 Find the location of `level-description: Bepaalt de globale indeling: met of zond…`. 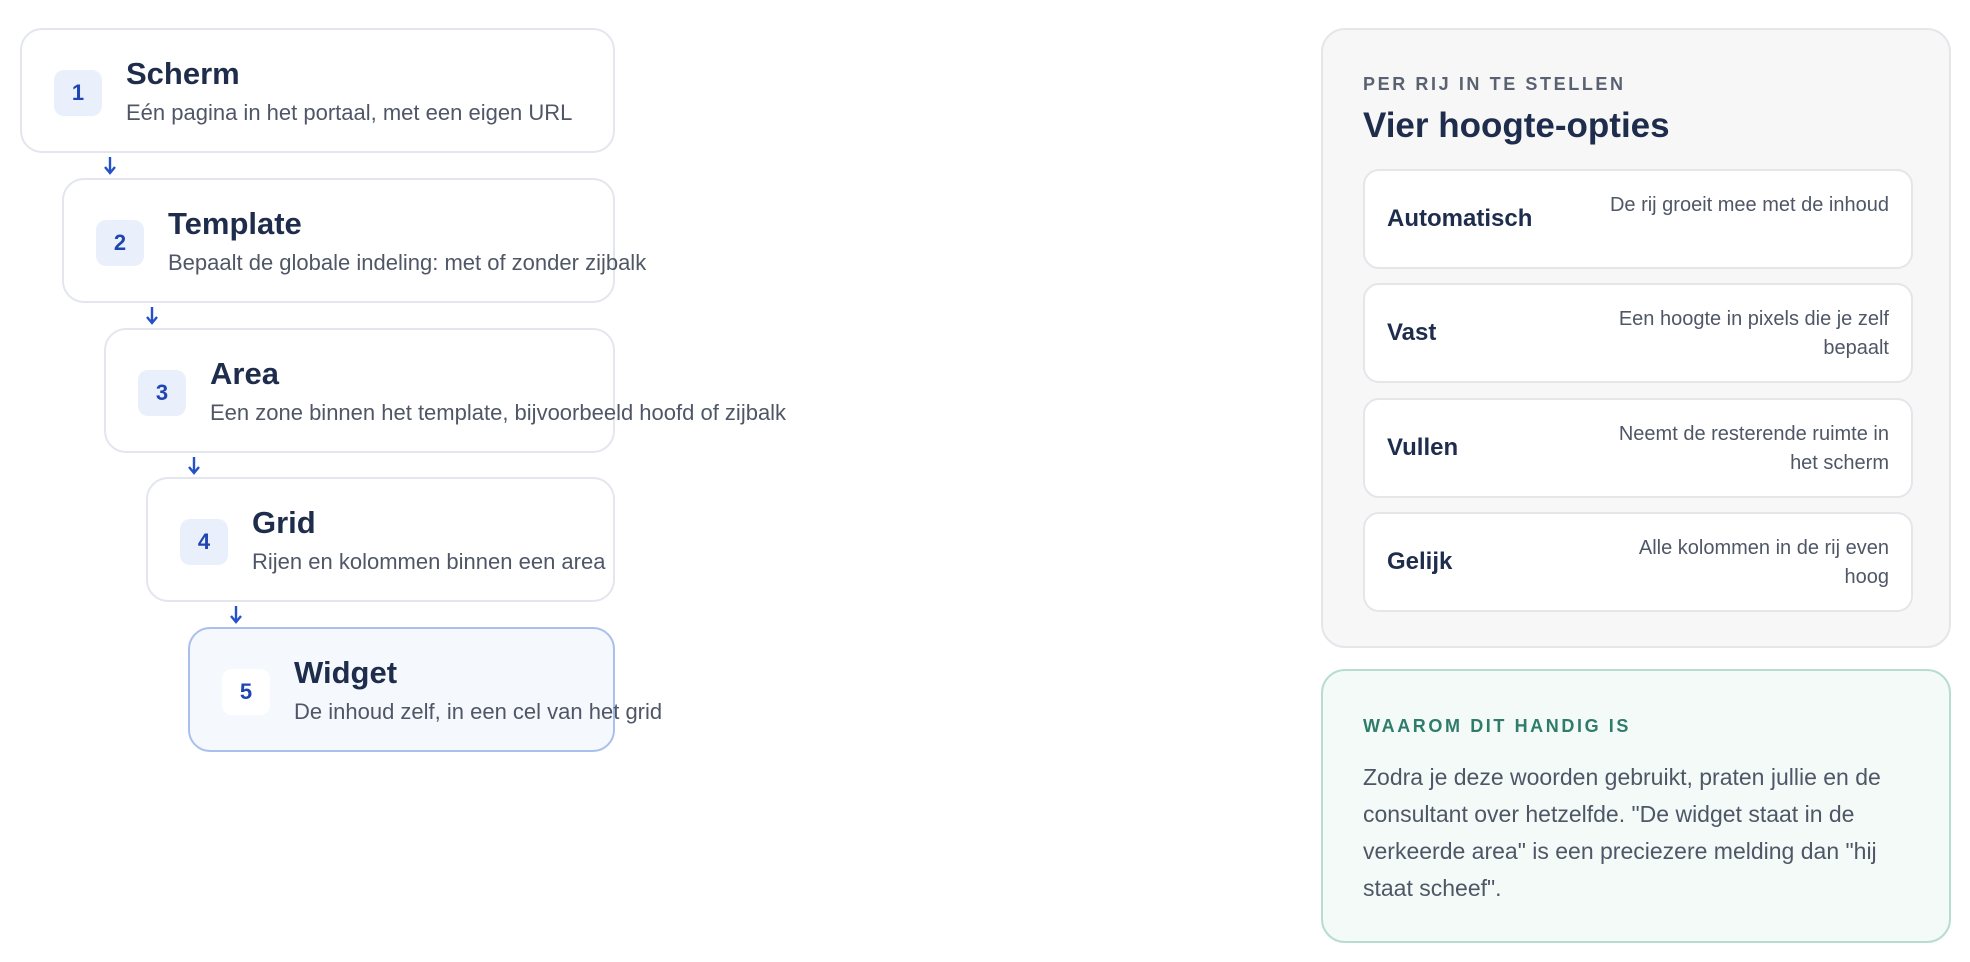

level-description: Bepaalt de globale indeling: met of zond… is located at coordinates (407, 262).